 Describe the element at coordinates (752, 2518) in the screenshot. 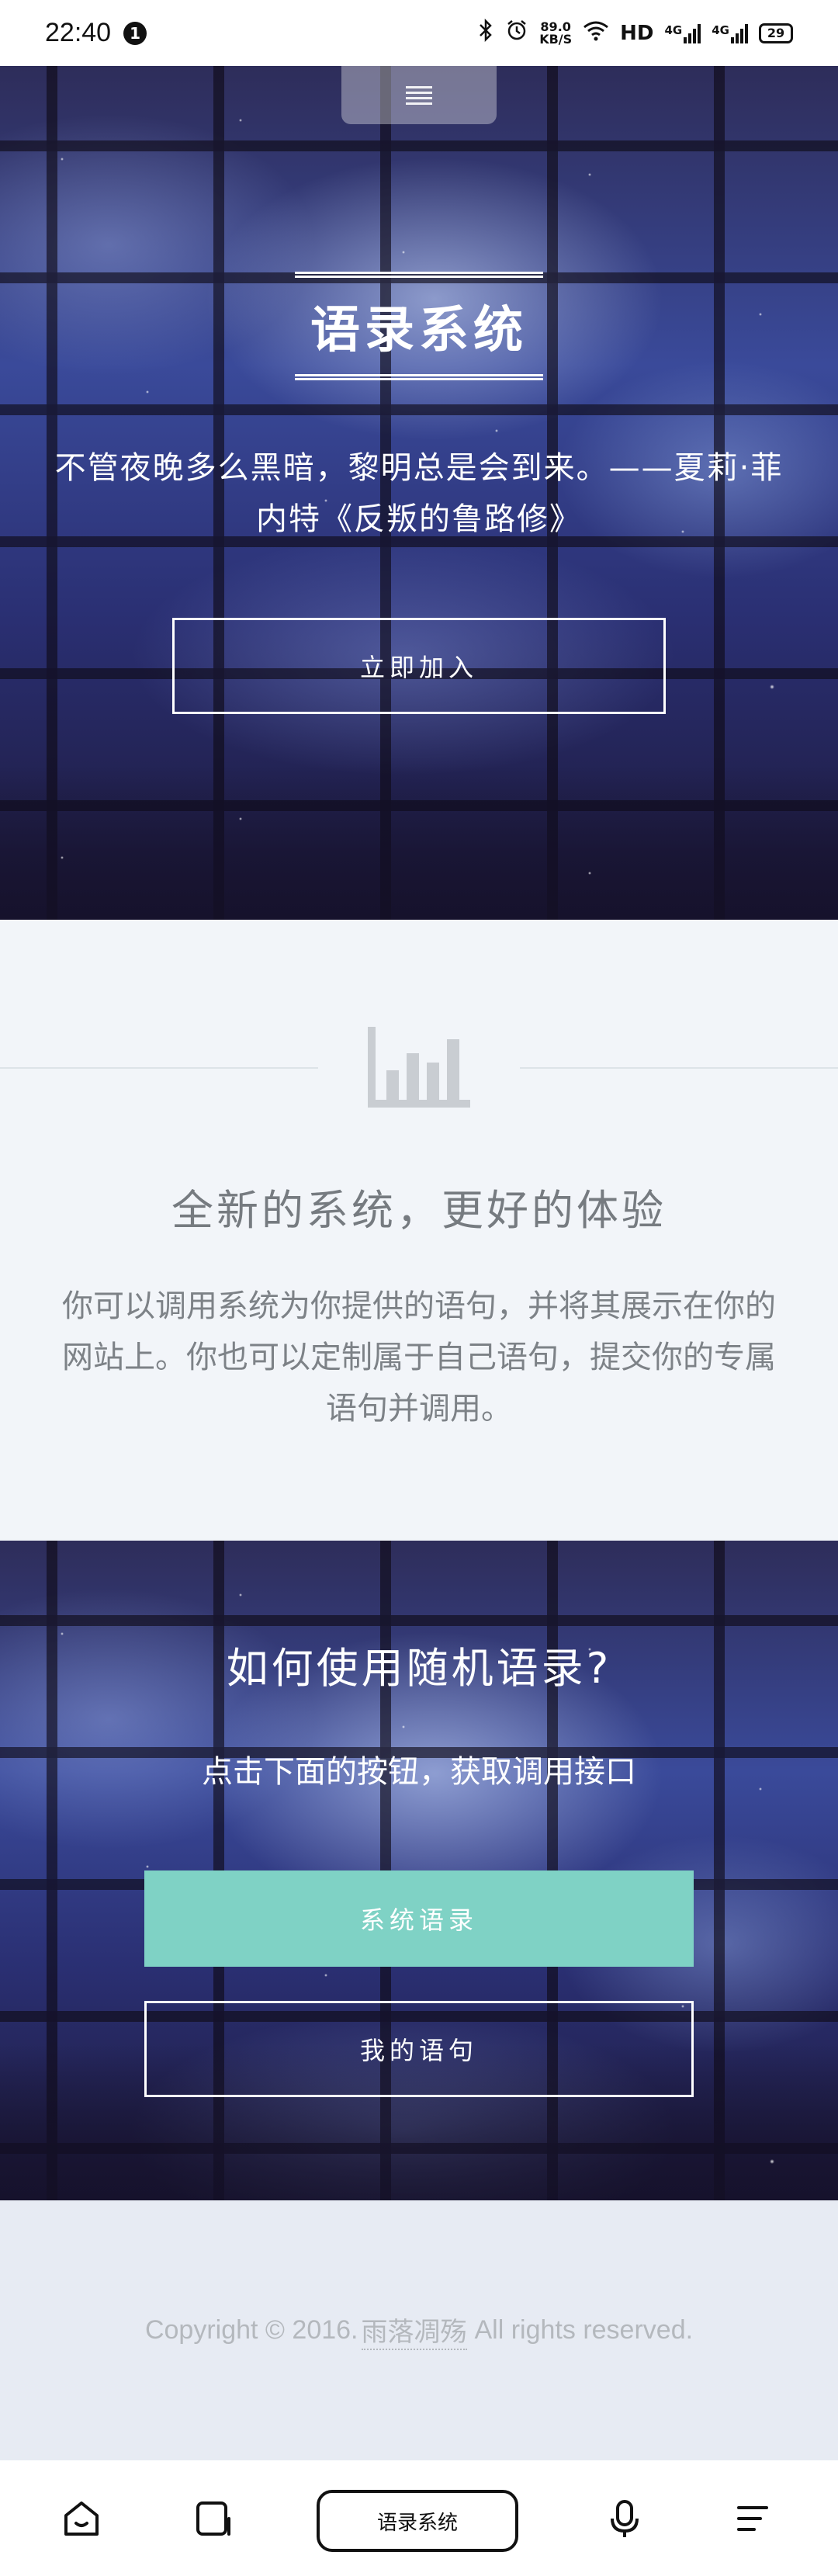

I see `menu-icon` at that location.